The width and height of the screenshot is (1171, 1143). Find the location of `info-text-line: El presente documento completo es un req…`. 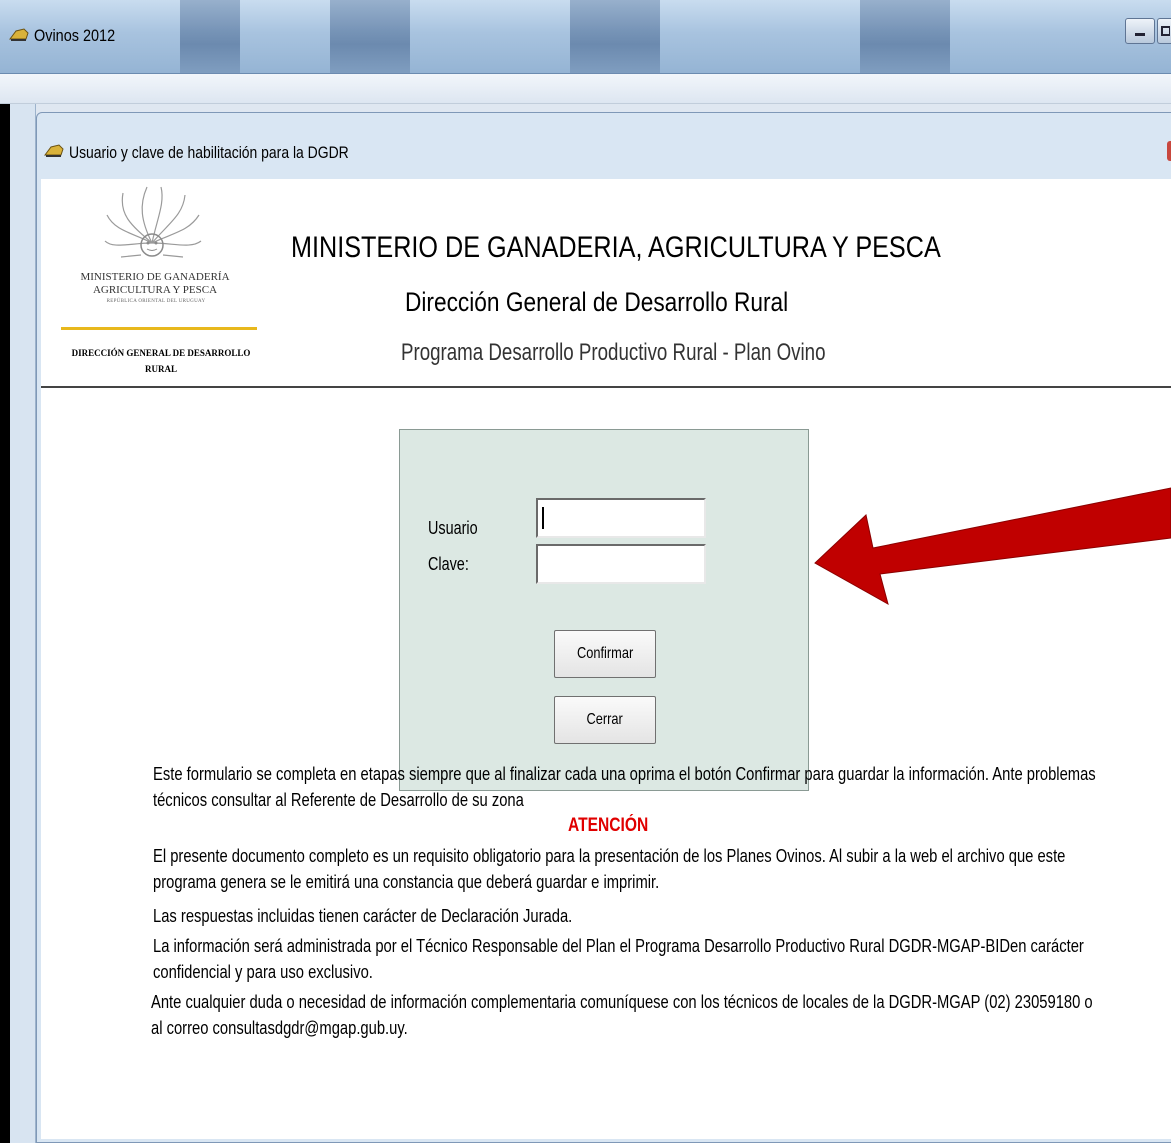

info-text-line: El presente documento completo es un req… is located at coordinates (609, 856).